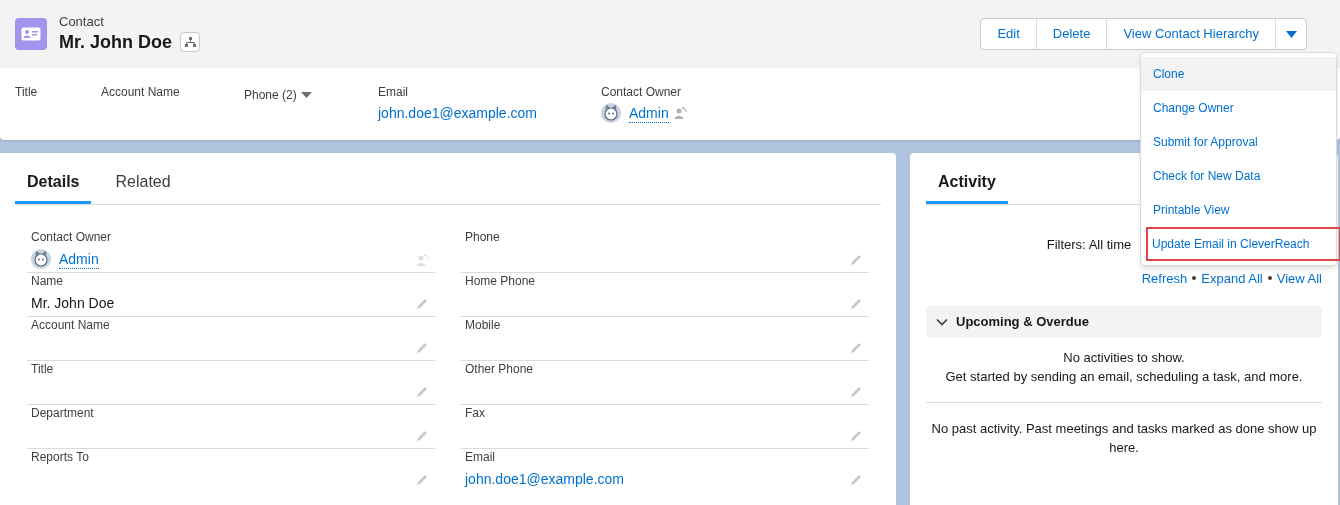  What do you see at coordinates (82, 22) in the screenshot?
I see `object-type-label: Contact` at bounding box center [82, 22].